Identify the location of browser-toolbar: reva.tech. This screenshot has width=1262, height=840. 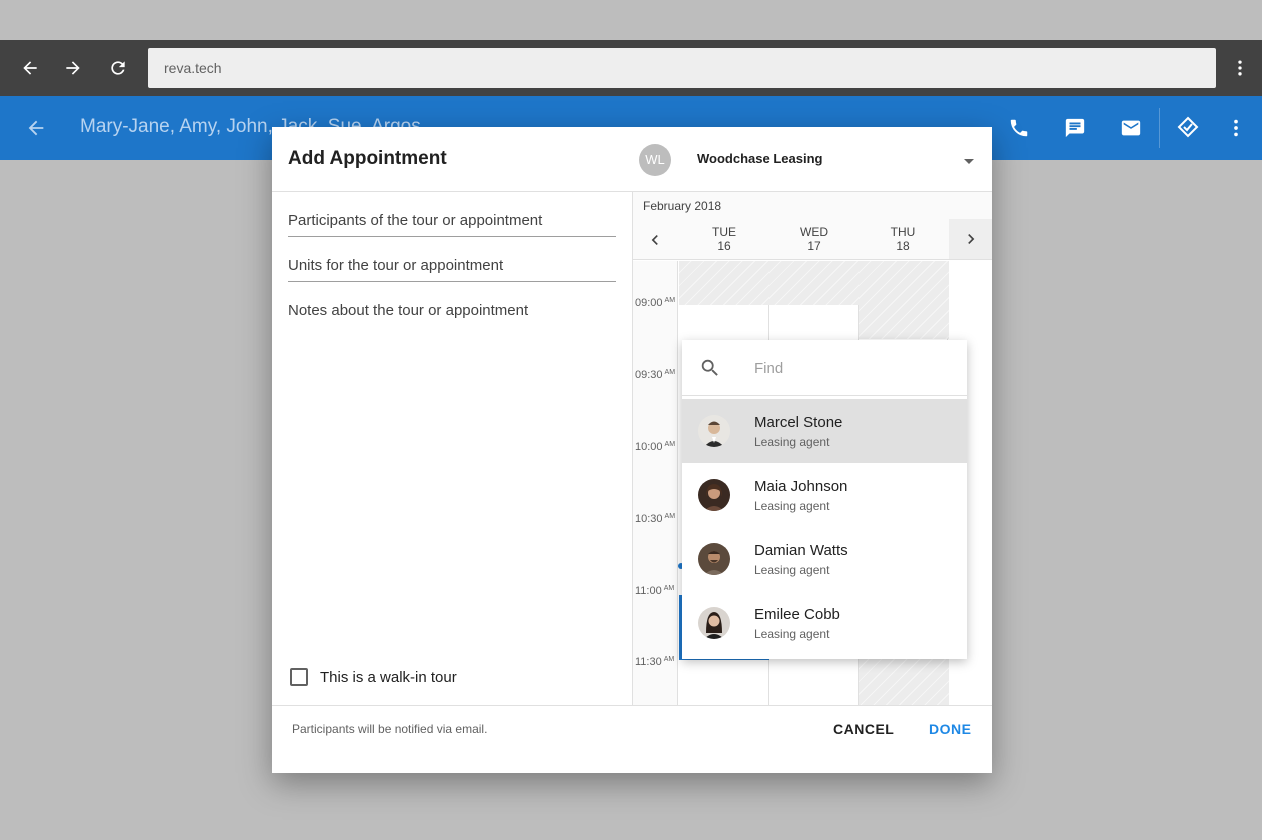
(631, 68).